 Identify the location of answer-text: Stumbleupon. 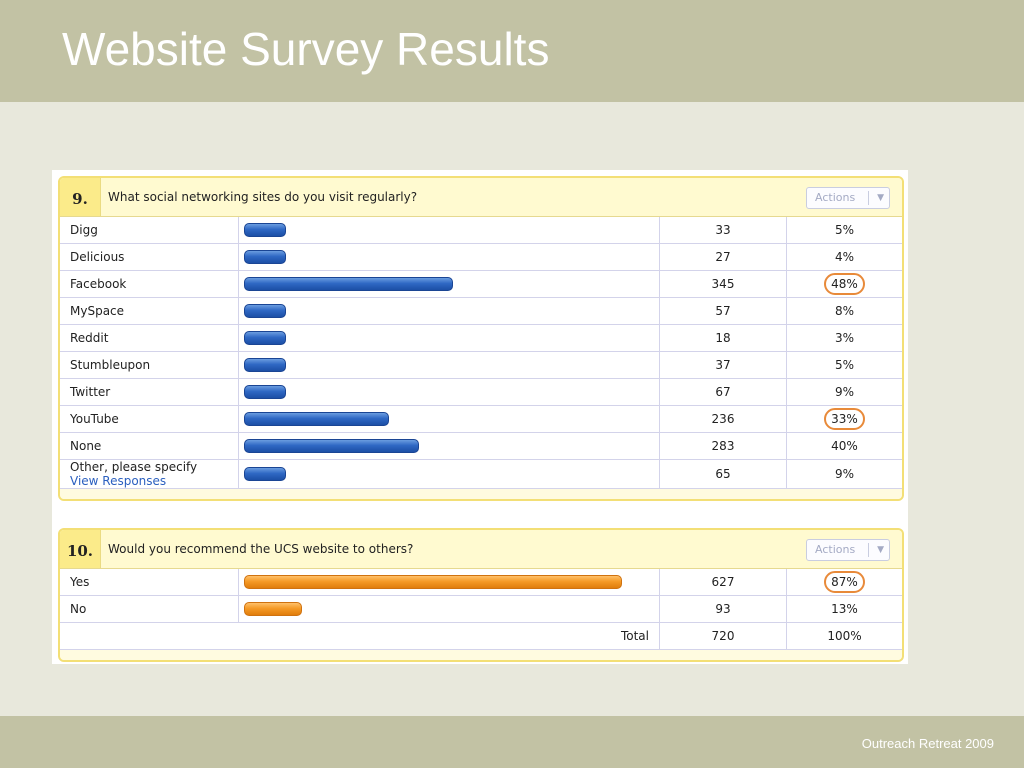
(110, 365).